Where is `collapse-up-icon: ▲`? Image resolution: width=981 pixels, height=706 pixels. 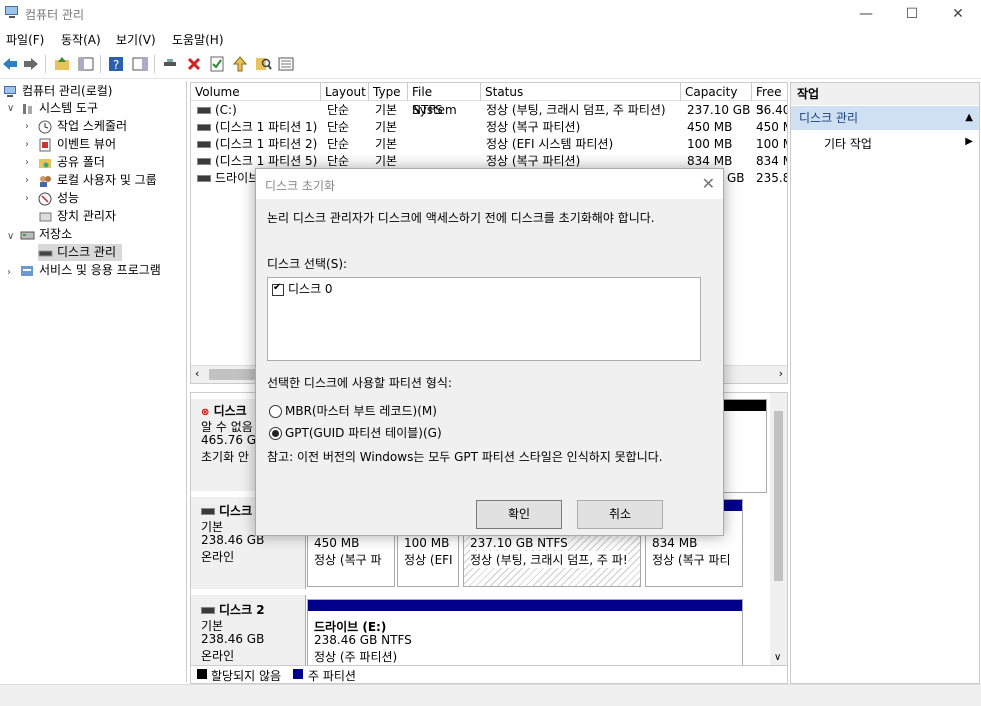
collapse-up-icon: ▲ is located at coordinates (969, 118).